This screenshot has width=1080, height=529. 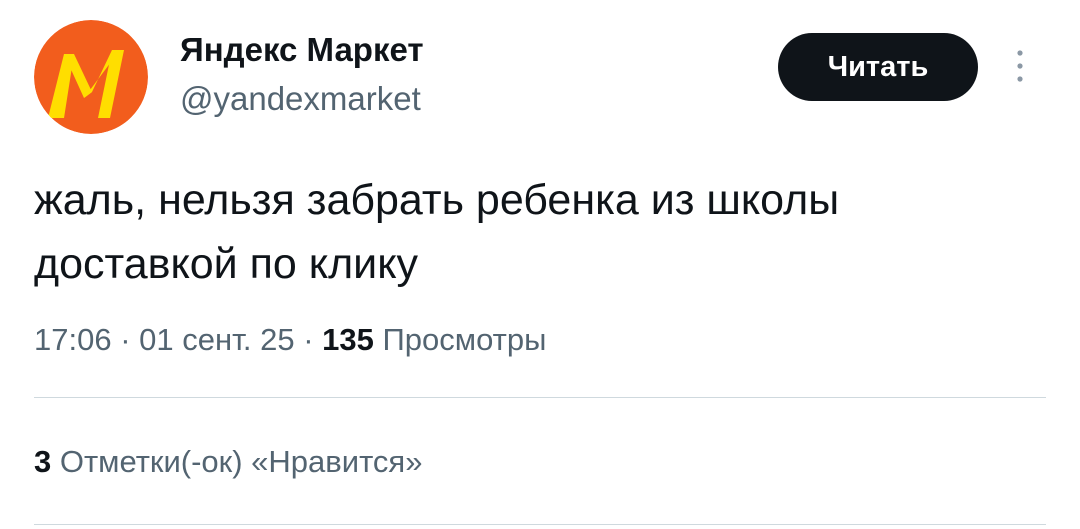 I want to click on yandex-market-logo-icon, so click(x=91, y=77).